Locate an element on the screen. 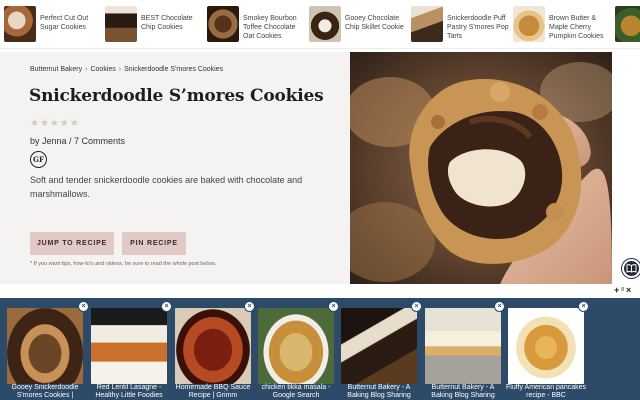 Image resolution: width=640 pixels, height=400 pixels. gluten-free-badge: GF is located at coordinates (38, 159).